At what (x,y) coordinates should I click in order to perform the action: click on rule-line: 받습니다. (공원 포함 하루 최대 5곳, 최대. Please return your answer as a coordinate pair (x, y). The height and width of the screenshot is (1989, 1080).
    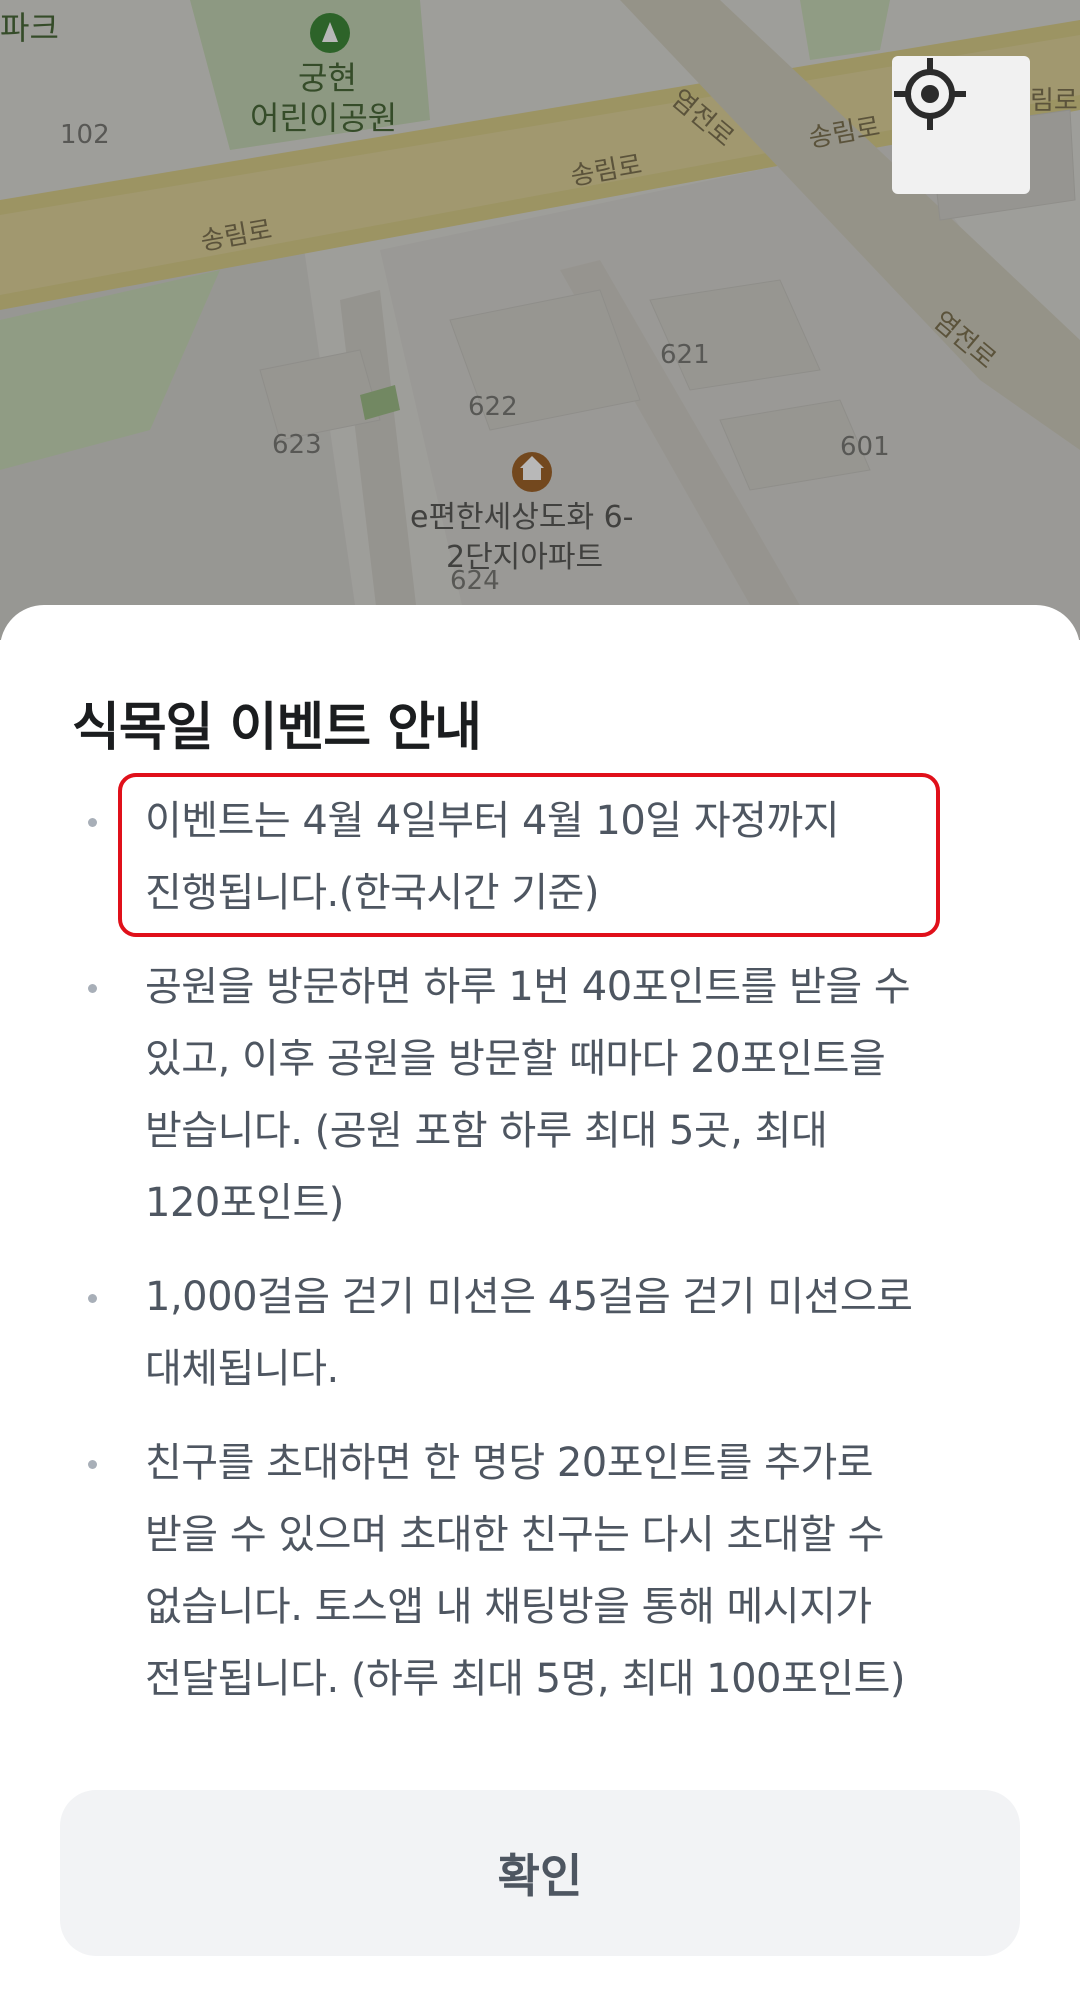
    Looking at the image, I should click on (486, 1131).